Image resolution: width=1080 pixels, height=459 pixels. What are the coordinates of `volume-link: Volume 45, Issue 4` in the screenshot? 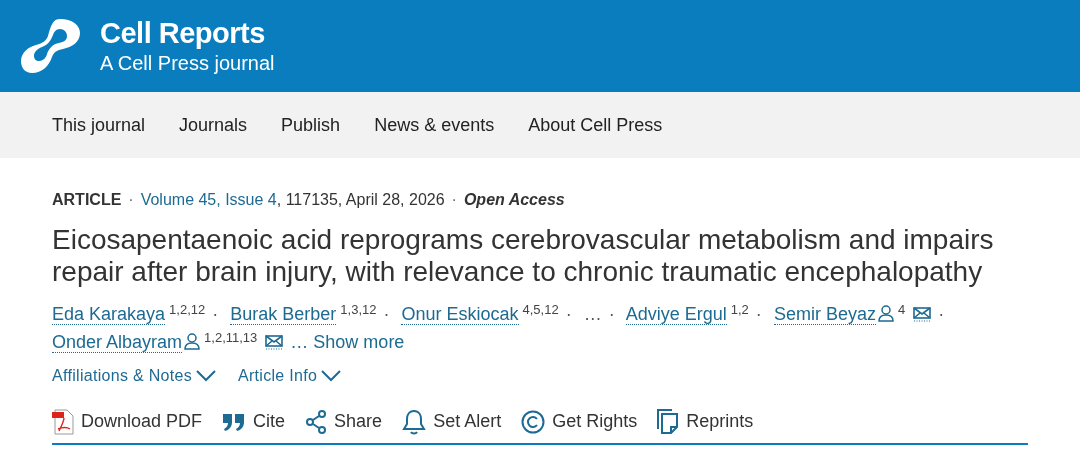 It's located at (208, 199).